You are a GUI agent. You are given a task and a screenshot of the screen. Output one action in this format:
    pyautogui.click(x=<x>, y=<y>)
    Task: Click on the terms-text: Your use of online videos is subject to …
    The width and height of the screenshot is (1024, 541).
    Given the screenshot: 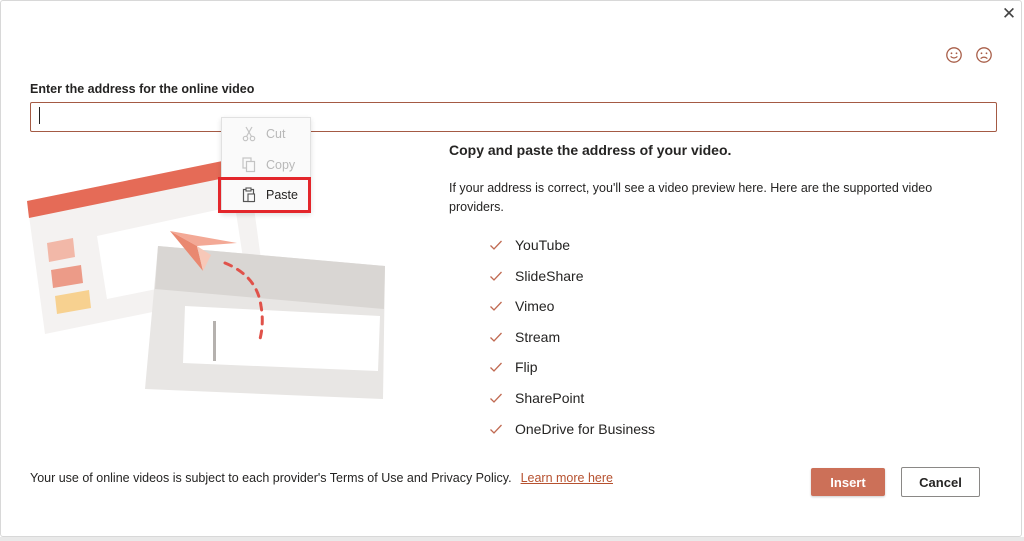 What is the action you would take?
    pyautogui.click(x=271, y=478)
    